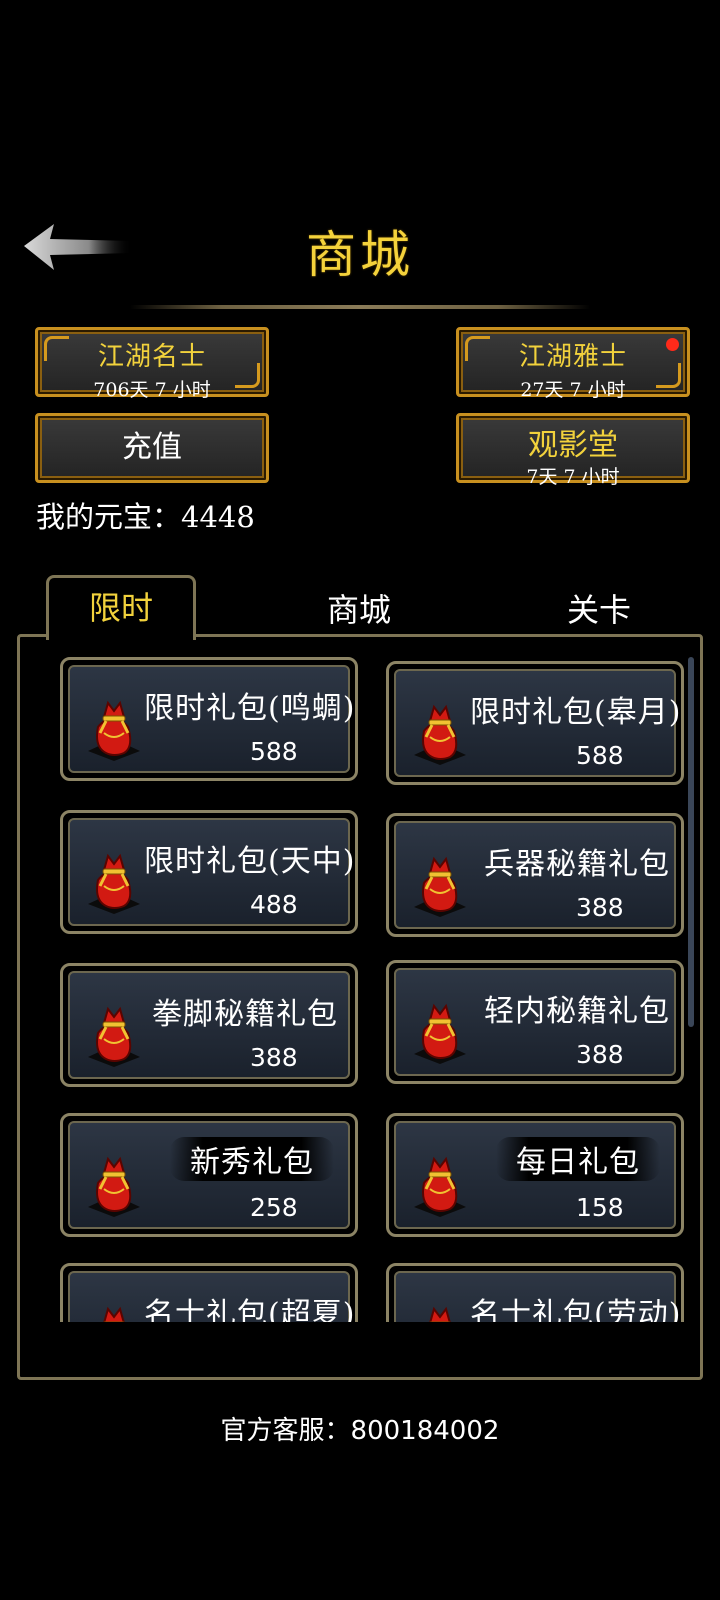  What do you see at coordinates (121, 607) in the screenshot?
I see `tab-limited: 限时` at bounding box center [121, 607].